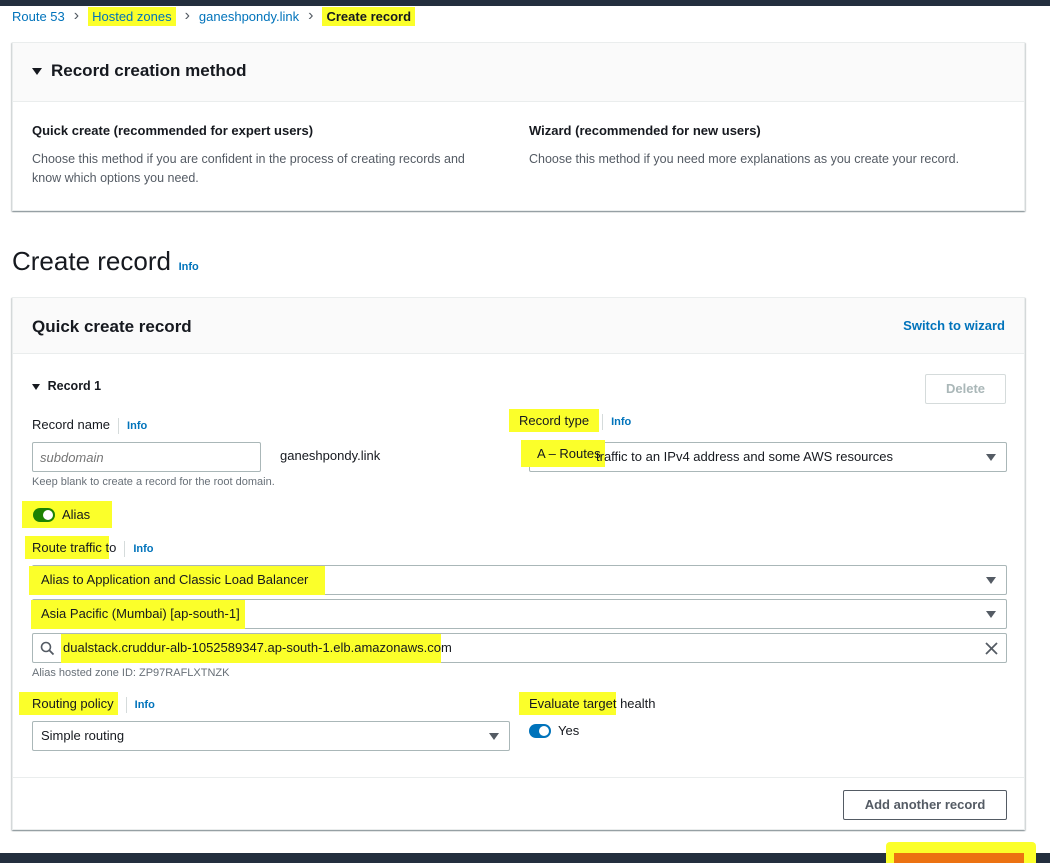 The height and width of the screenshot is (863, 1050). Describe the element at coordinates (115, 178) in the screenshot. I see `option-desc-line: know which options you need.` at that location.